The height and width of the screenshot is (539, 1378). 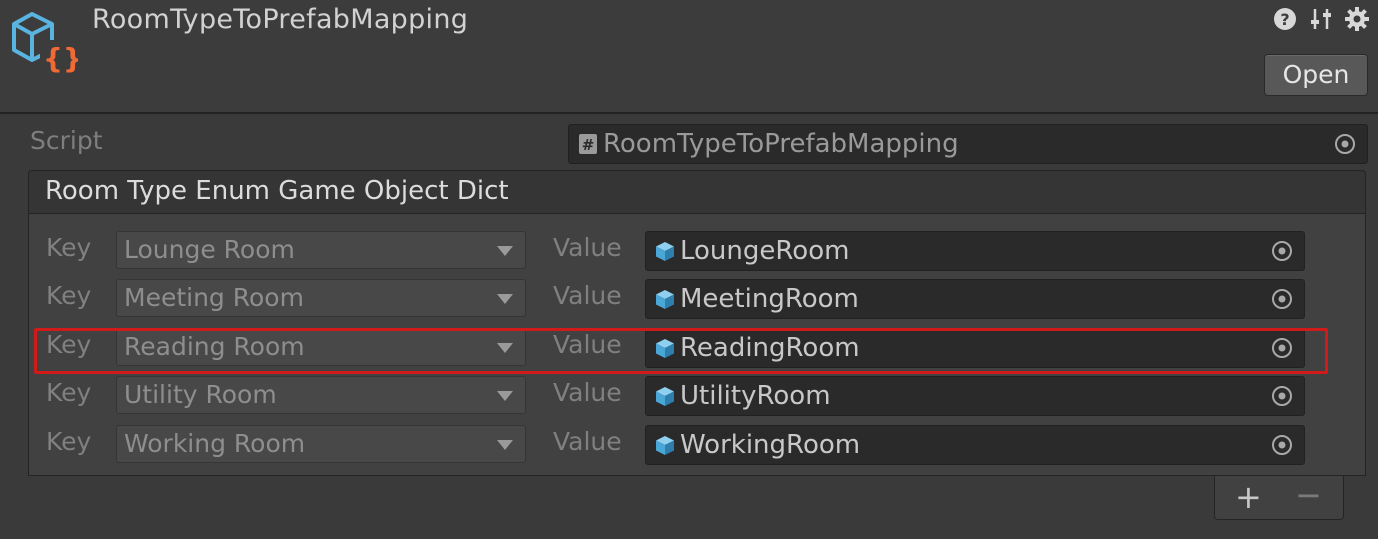 What do you see at coordinates (214, 297) in the screenshot?
I see `key-value: Meeting Room` at bounding box center [214, 297].